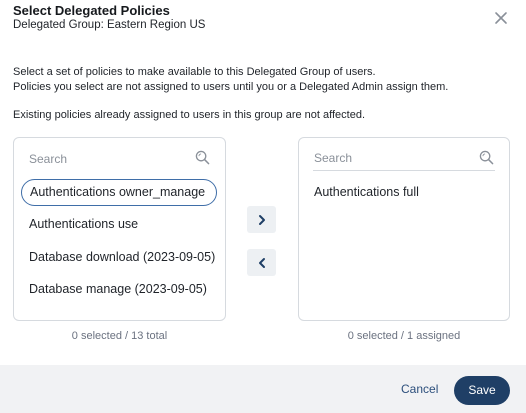 This screenshot has height=413, width=526. I want to click on list-item: Database download (2023-09-05), so click(119, 258).